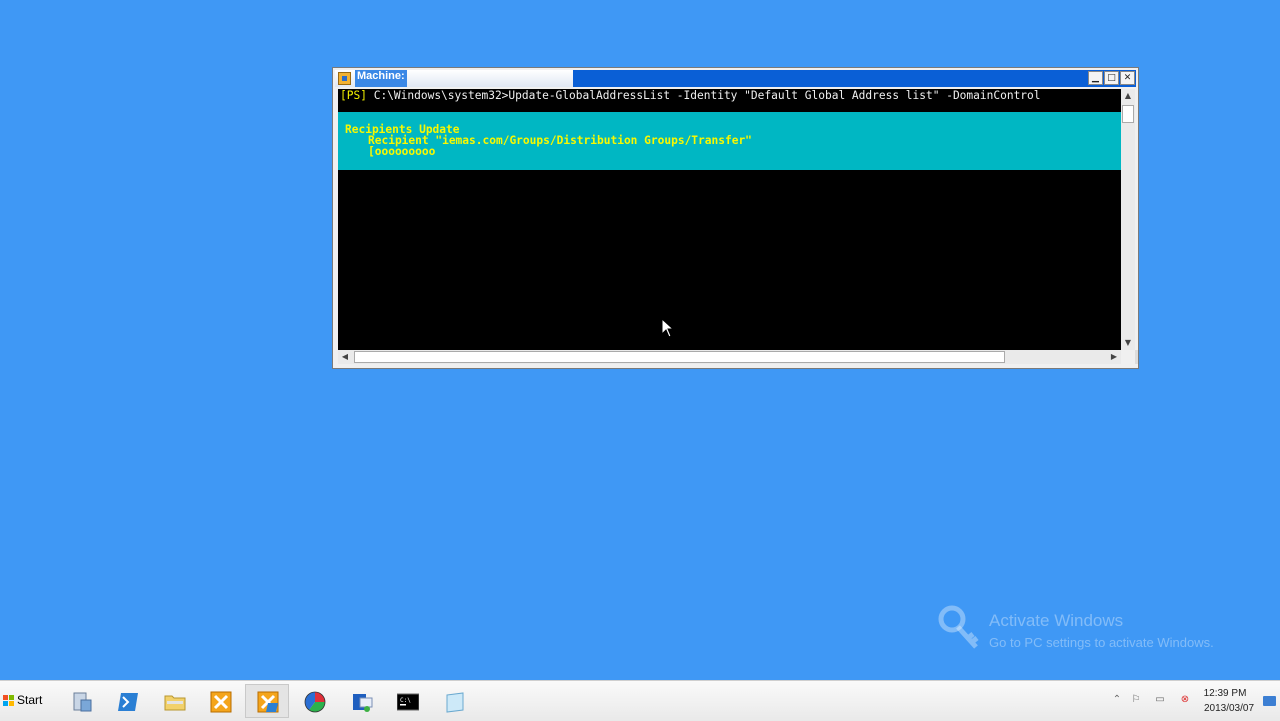 This screenshot has width=1280, height=721. I want to click on start-button: Start, so click(24, 701).